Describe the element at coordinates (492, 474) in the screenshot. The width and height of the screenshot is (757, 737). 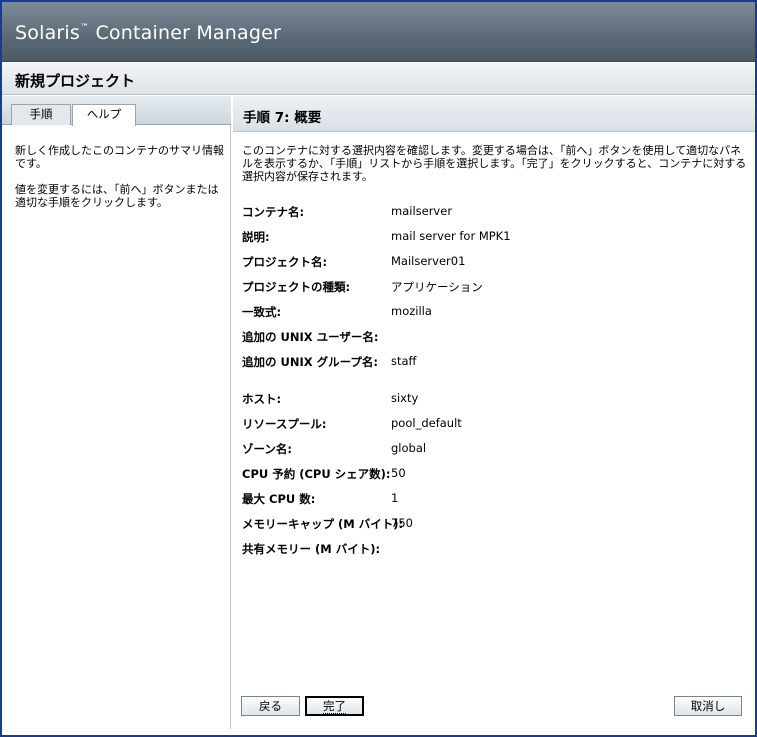
I see `summary-row-cpu-reservation: CPU 予約 (CPU シェア数): 50` at that location.